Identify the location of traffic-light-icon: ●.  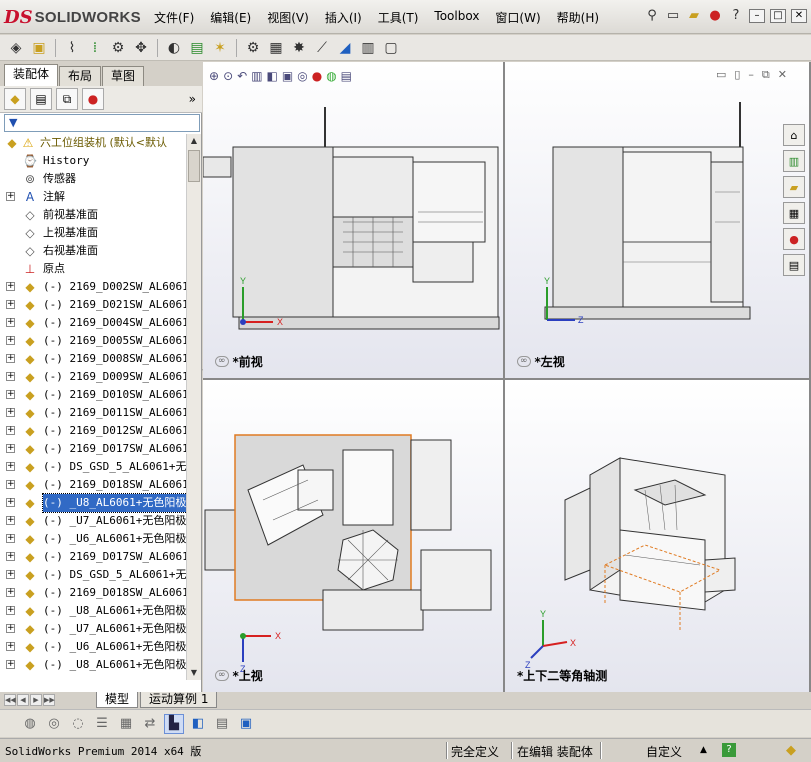
(715, 16).